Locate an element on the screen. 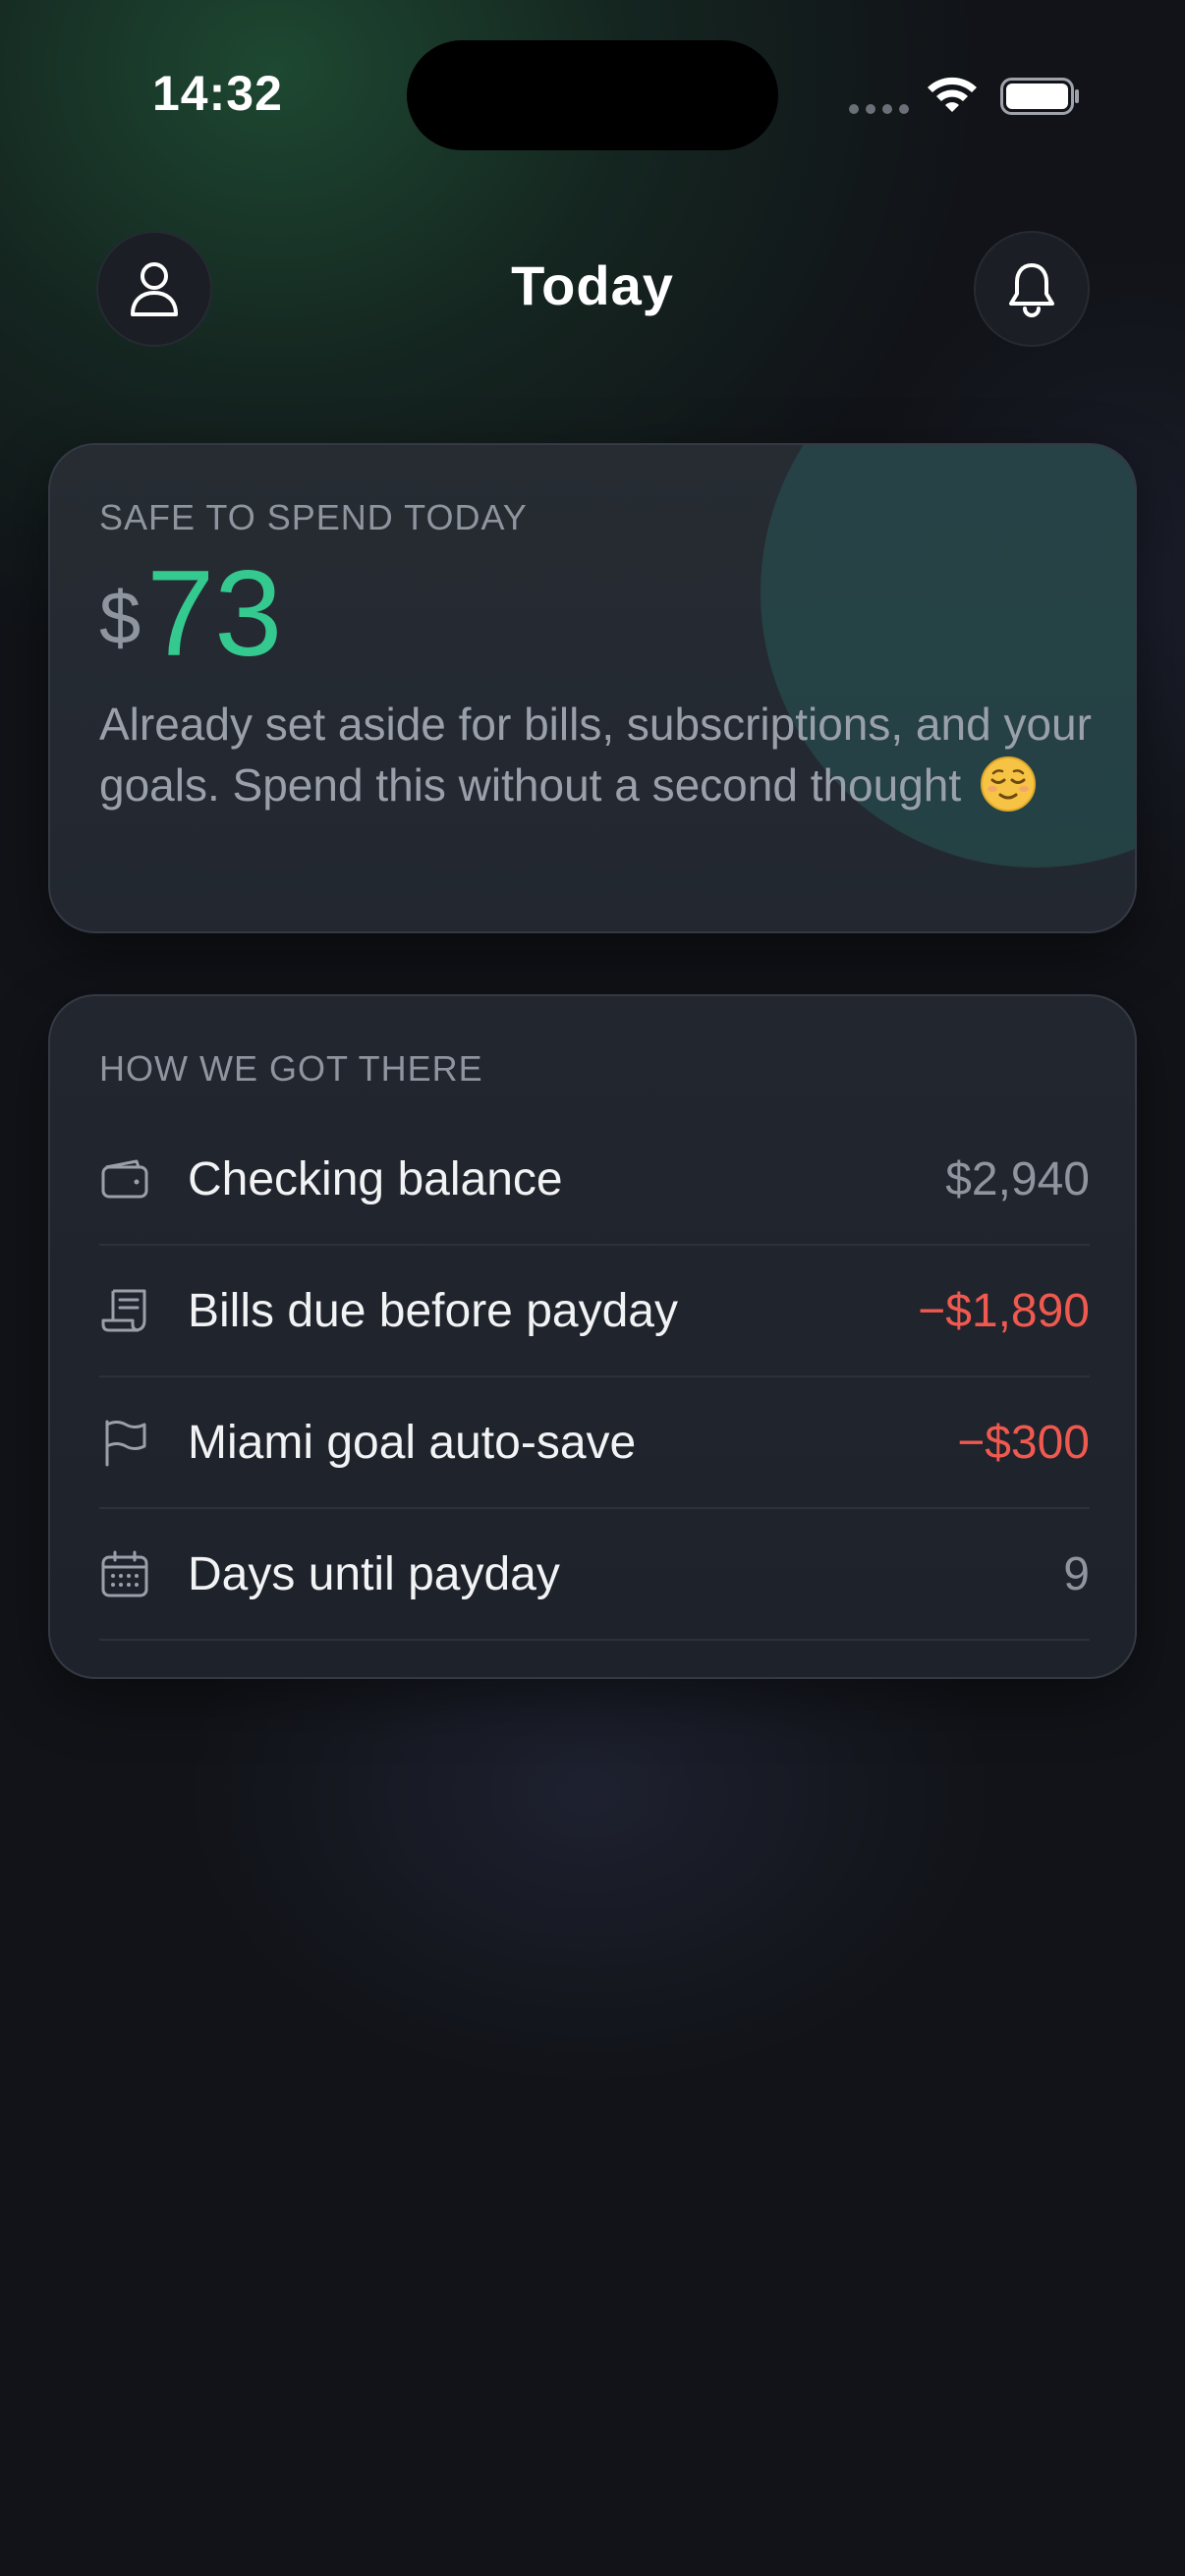 The image size is (1185, 2576). row-label: Checking balance is located at coordinates (376, 1178).